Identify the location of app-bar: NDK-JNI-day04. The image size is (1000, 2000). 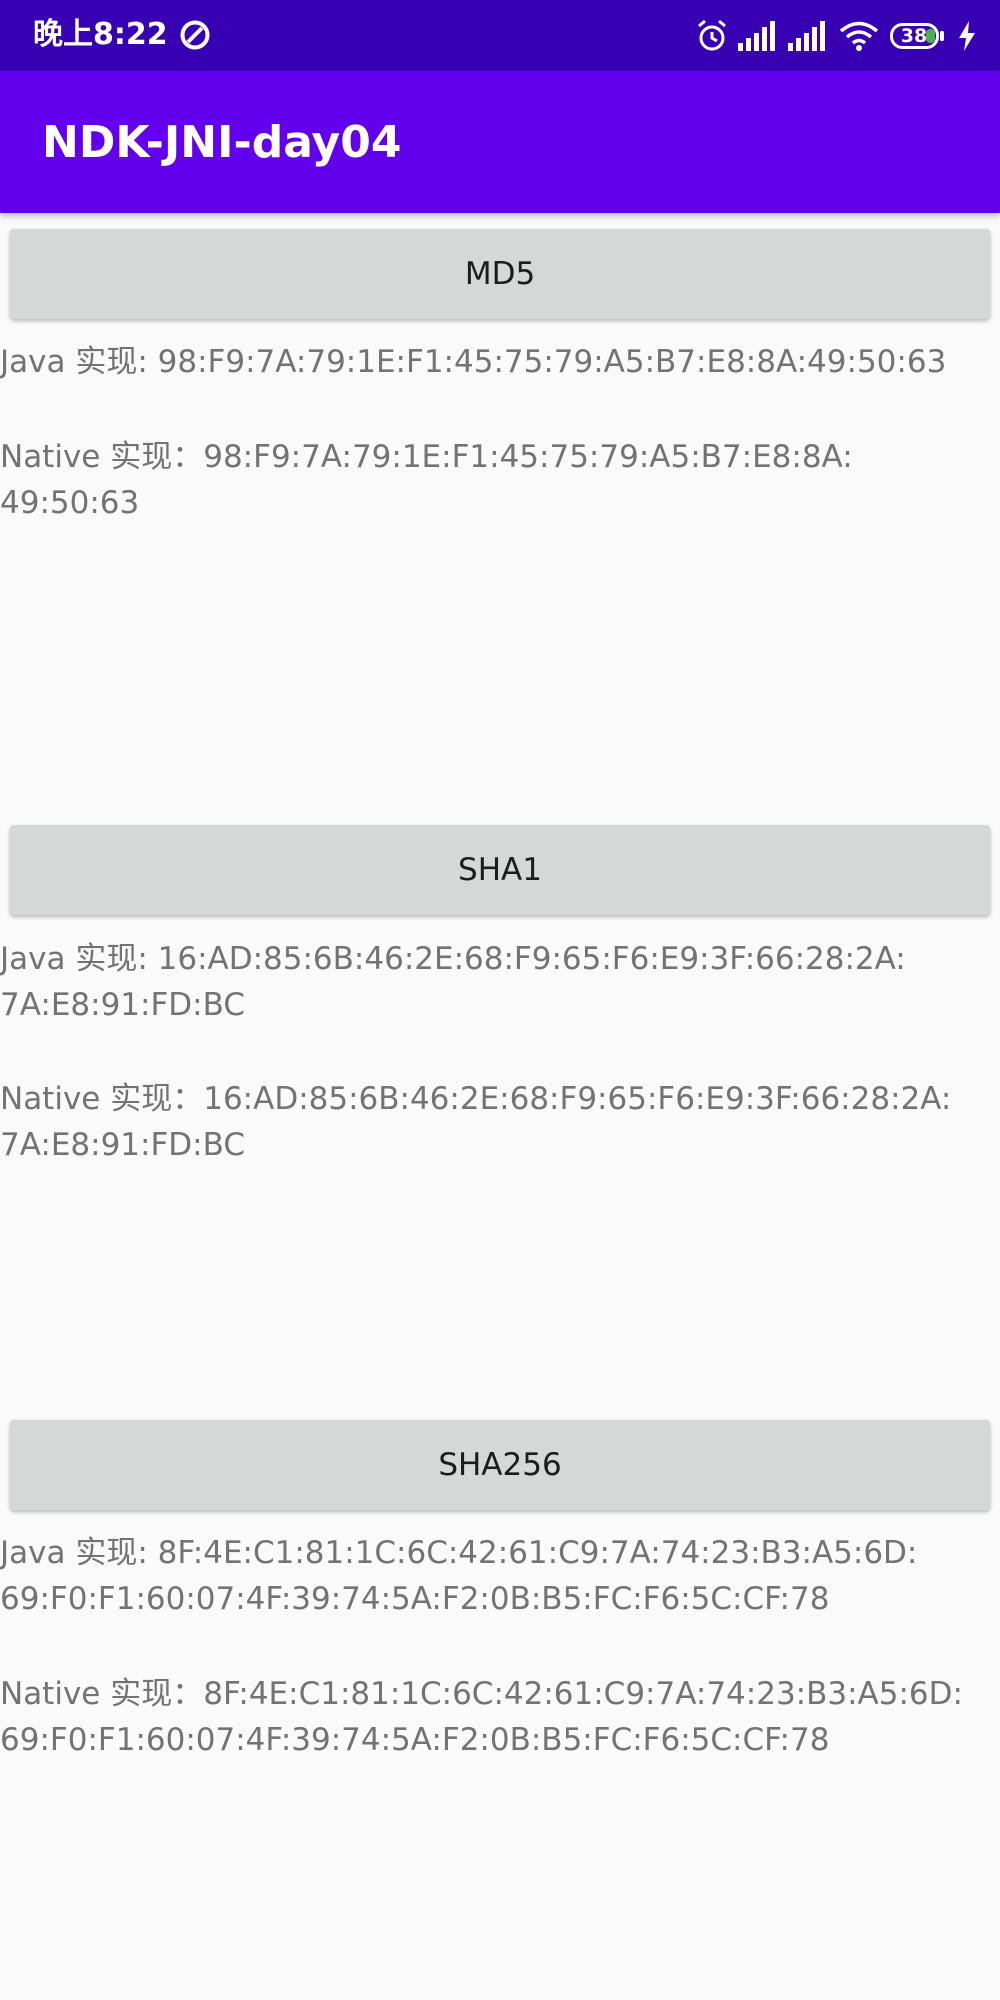
(500, 142).